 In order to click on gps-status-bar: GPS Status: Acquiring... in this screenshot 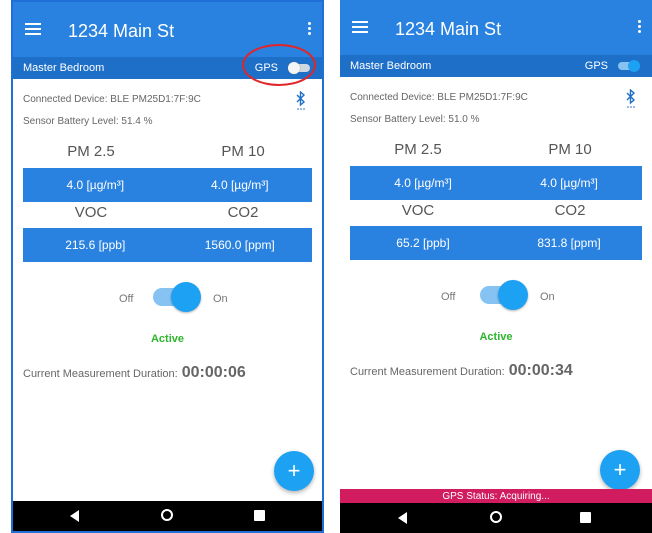, I will do `click(496, 496)`.